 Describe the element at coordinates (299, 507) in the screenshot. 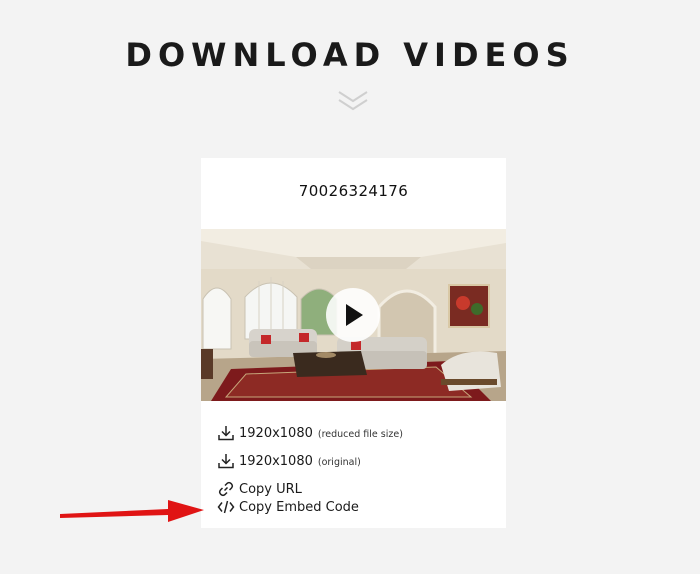

I see `copy-embed-code-label: Copy Embed Code` at that location.